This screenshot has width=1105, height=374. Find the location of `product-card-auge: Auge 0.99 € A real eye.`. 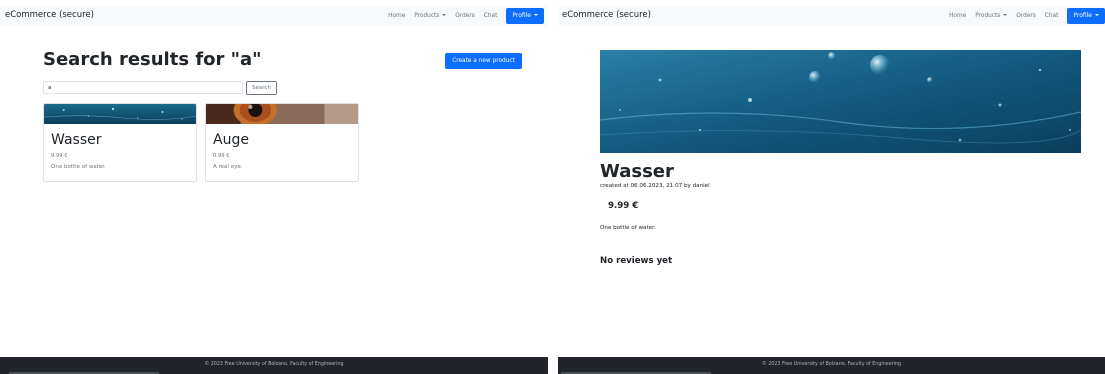

product-card-auge: Auge 0.99 € A real eye. is located at coordinates (282, 142).